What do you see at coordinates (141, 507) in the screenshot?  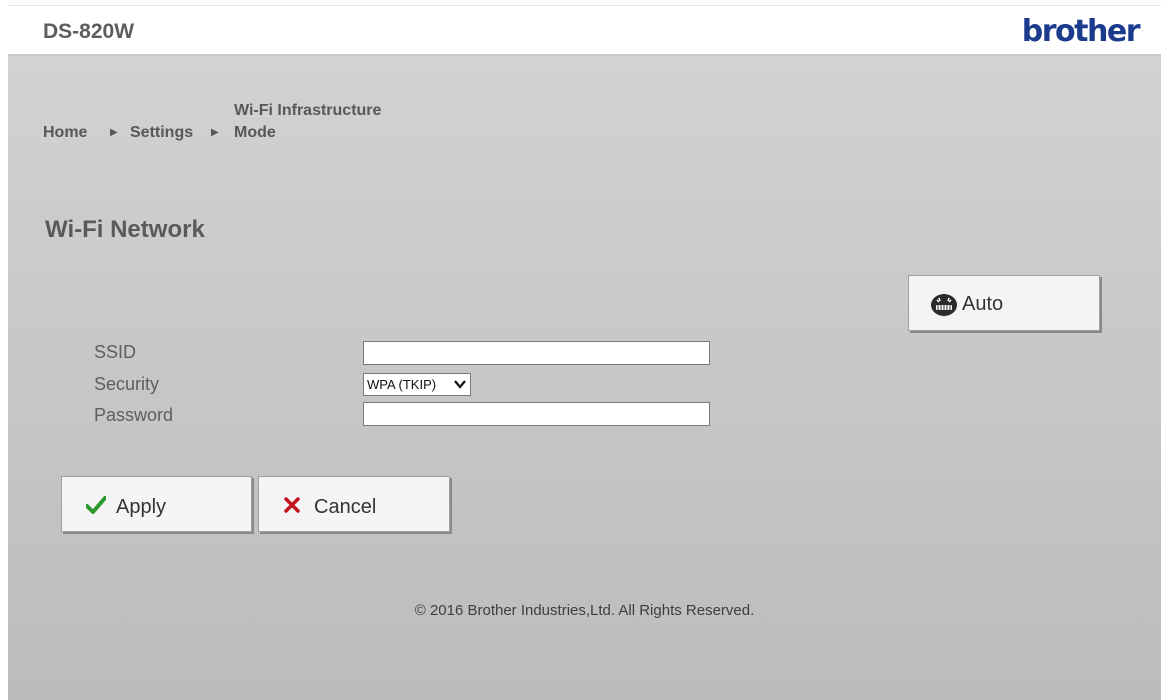 I see `apply-button-label: Apply` at bounding box center [141, 507].